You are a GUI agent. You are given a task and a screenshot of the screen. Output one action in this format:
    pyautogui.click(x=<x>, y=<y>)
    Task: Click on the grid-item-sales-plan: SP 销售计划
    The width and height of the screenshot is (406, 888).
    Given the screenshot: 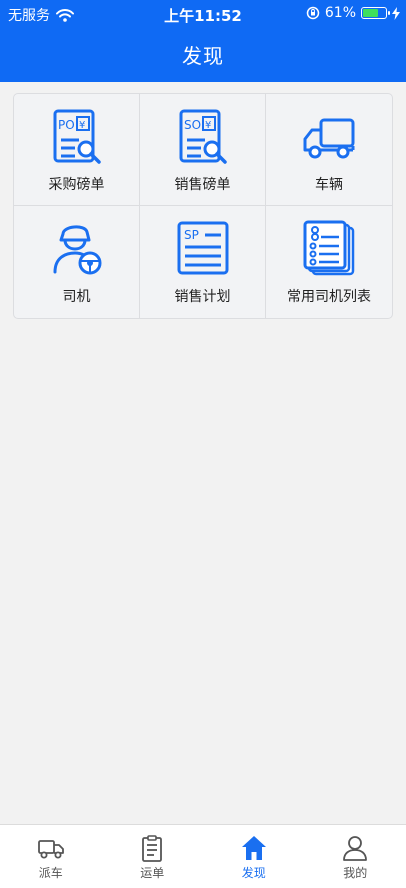 What is the action you would take?
    pyautogui.click(x=203, y=262)
    